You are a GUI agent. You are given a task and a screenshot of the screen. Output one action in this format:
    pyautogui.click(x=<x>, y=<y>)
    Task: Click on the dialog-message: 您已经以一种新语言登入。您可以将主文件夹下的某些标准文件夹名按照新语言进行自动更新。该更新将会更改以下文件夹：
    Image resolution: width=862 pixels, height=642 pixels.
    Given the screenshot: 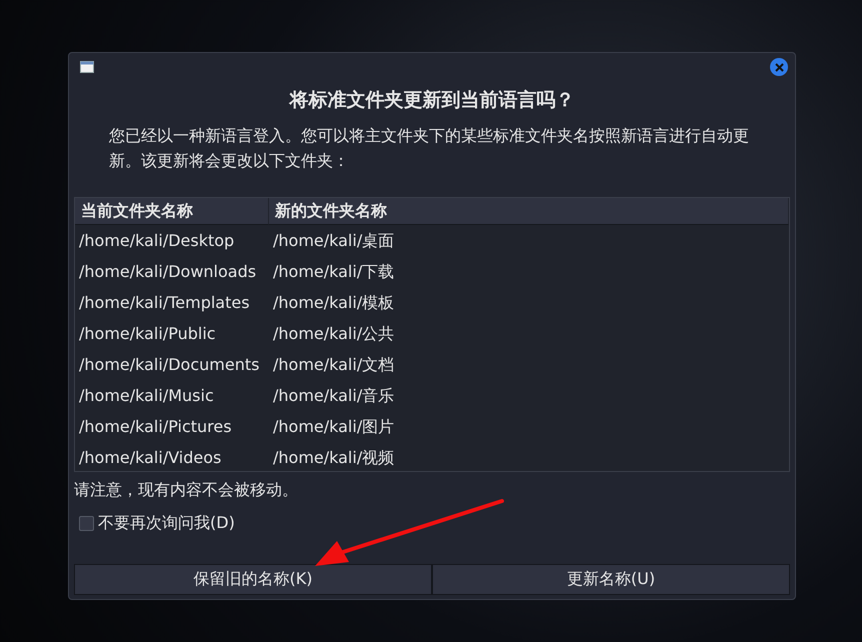 What is the action you would take?
    pyautogui.click(x=429, y=148)
    